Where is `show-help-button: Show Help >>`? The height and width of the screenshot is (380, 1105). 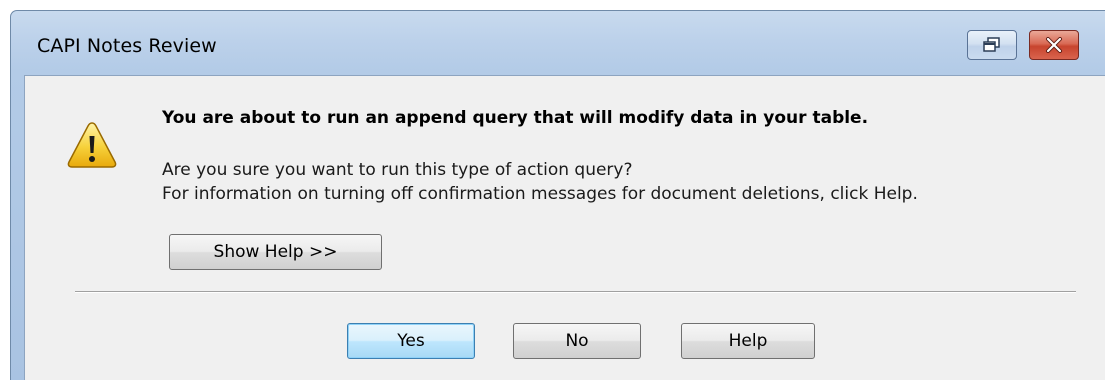
show-help-button: Show Help >> is located at coordinates (275, 252).